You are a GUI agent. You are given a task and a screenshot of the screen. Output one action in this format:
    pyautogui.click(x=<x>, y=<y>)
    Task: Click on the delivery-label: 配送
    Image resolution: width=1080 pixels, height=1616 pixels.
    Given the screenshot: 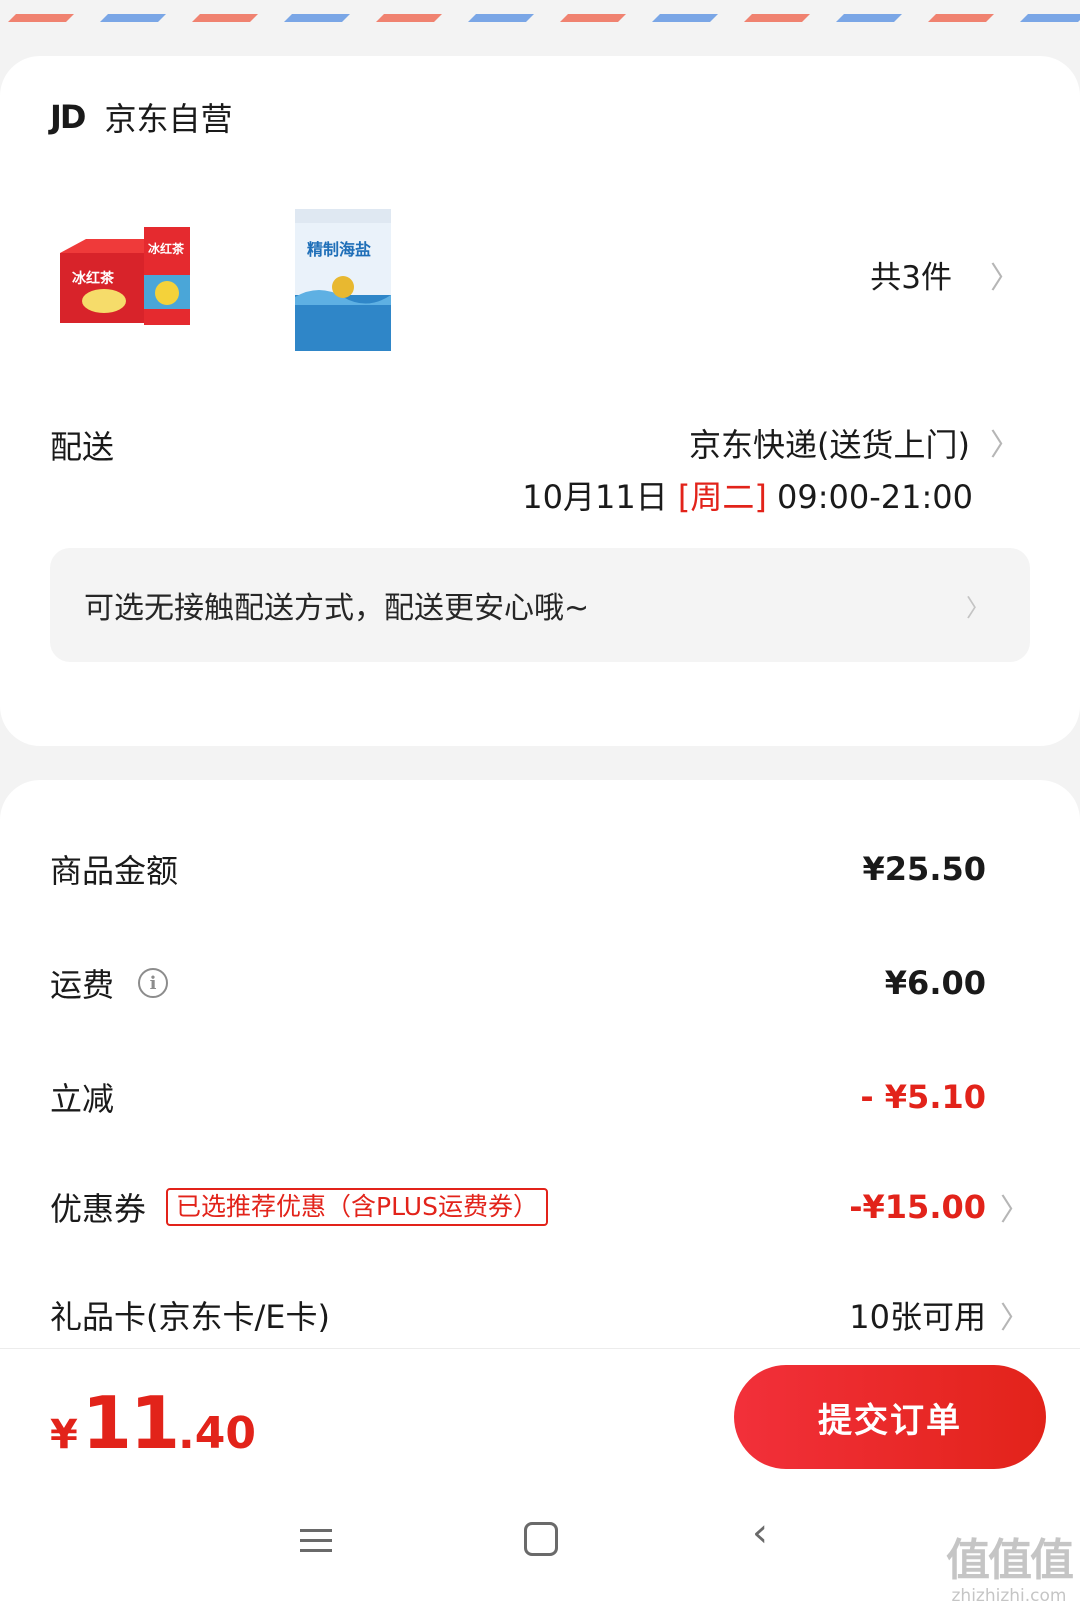 What is the action you would take?
    pyautogui.click(x=82, y=447)
    